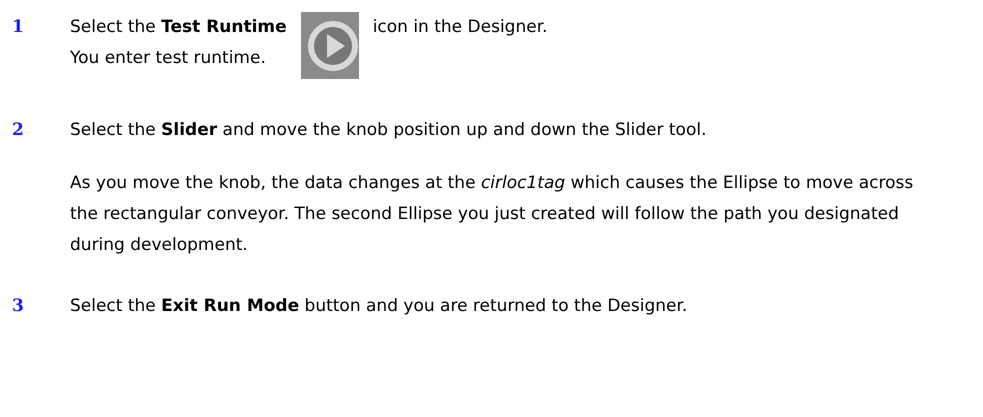  Describe the element at coordinates (18, 27) in the screenshot. I see `step-number: 1` at that location.